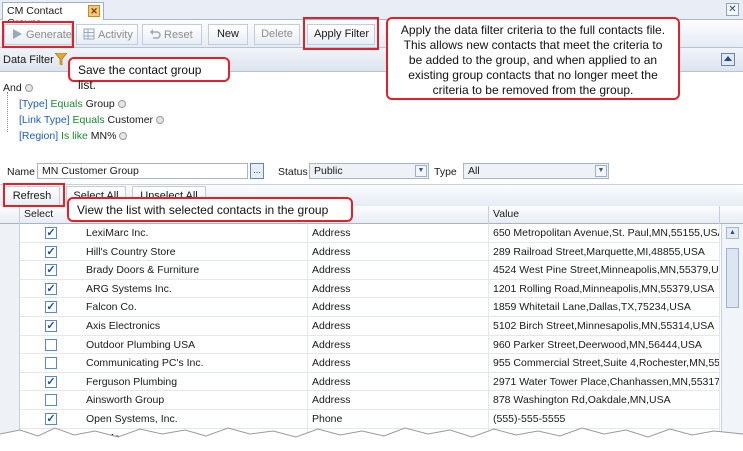 The width and height of the screenshot is (743, 451). I want to click on status-select: Public ▼, so click(369, 171).